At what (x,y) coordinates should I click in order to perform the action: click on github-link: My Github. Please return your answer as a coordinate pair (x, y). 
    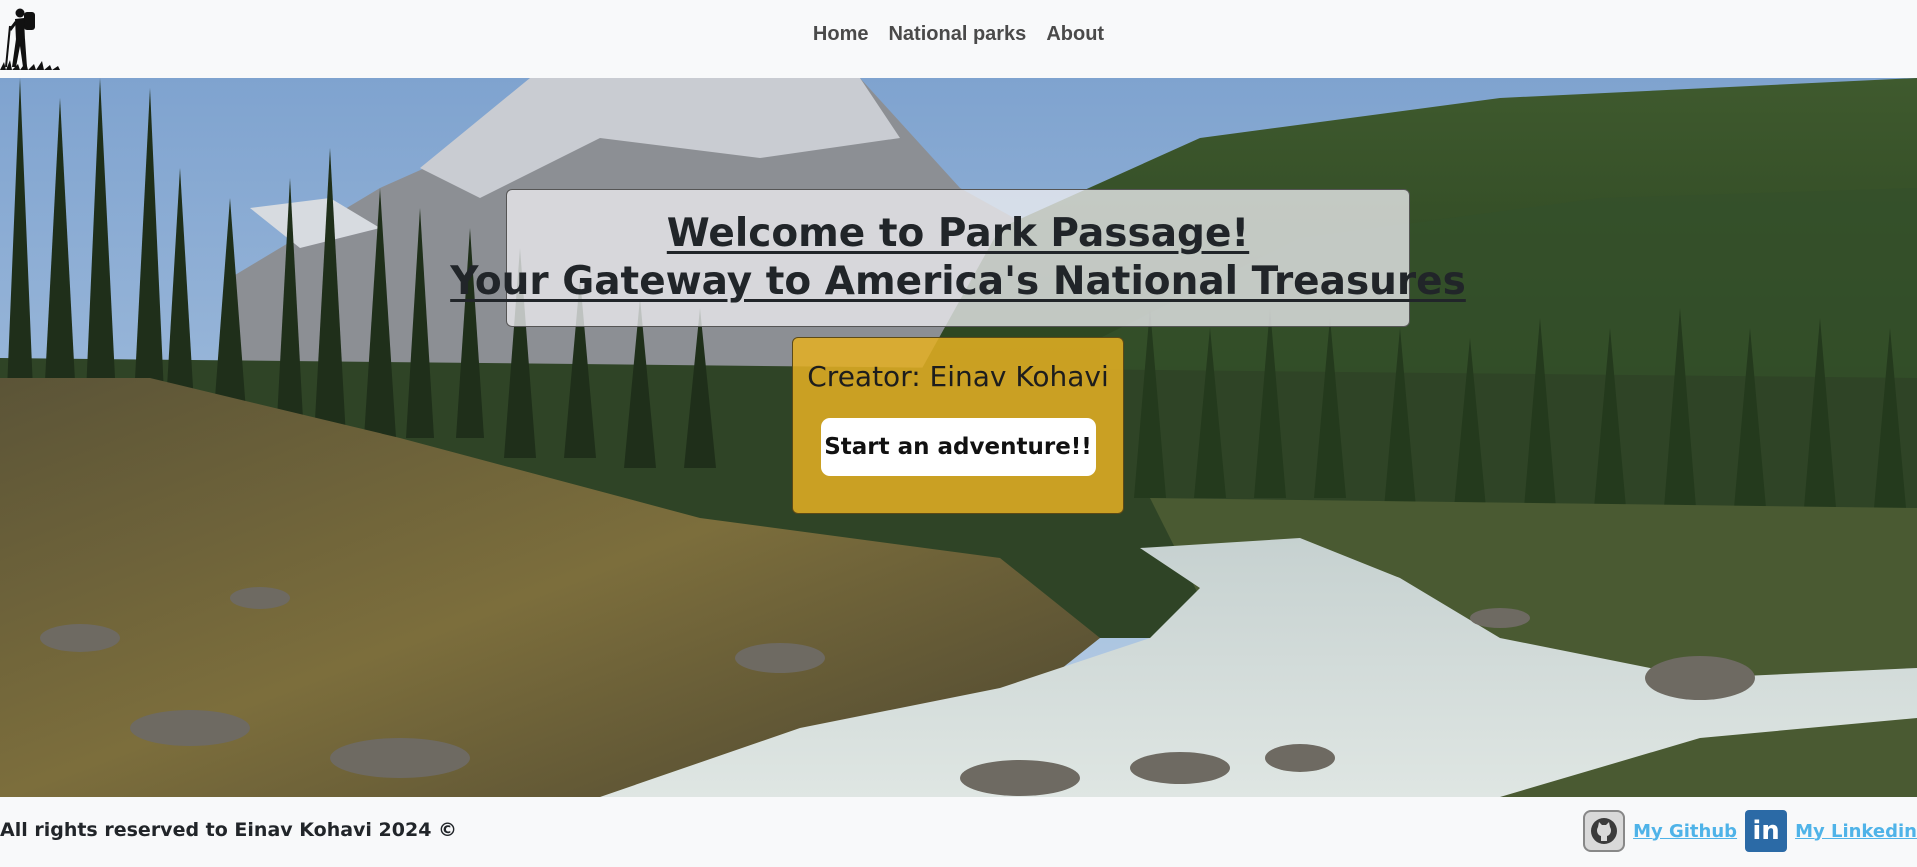
    Looking at the image, I should click on (1685, 831).